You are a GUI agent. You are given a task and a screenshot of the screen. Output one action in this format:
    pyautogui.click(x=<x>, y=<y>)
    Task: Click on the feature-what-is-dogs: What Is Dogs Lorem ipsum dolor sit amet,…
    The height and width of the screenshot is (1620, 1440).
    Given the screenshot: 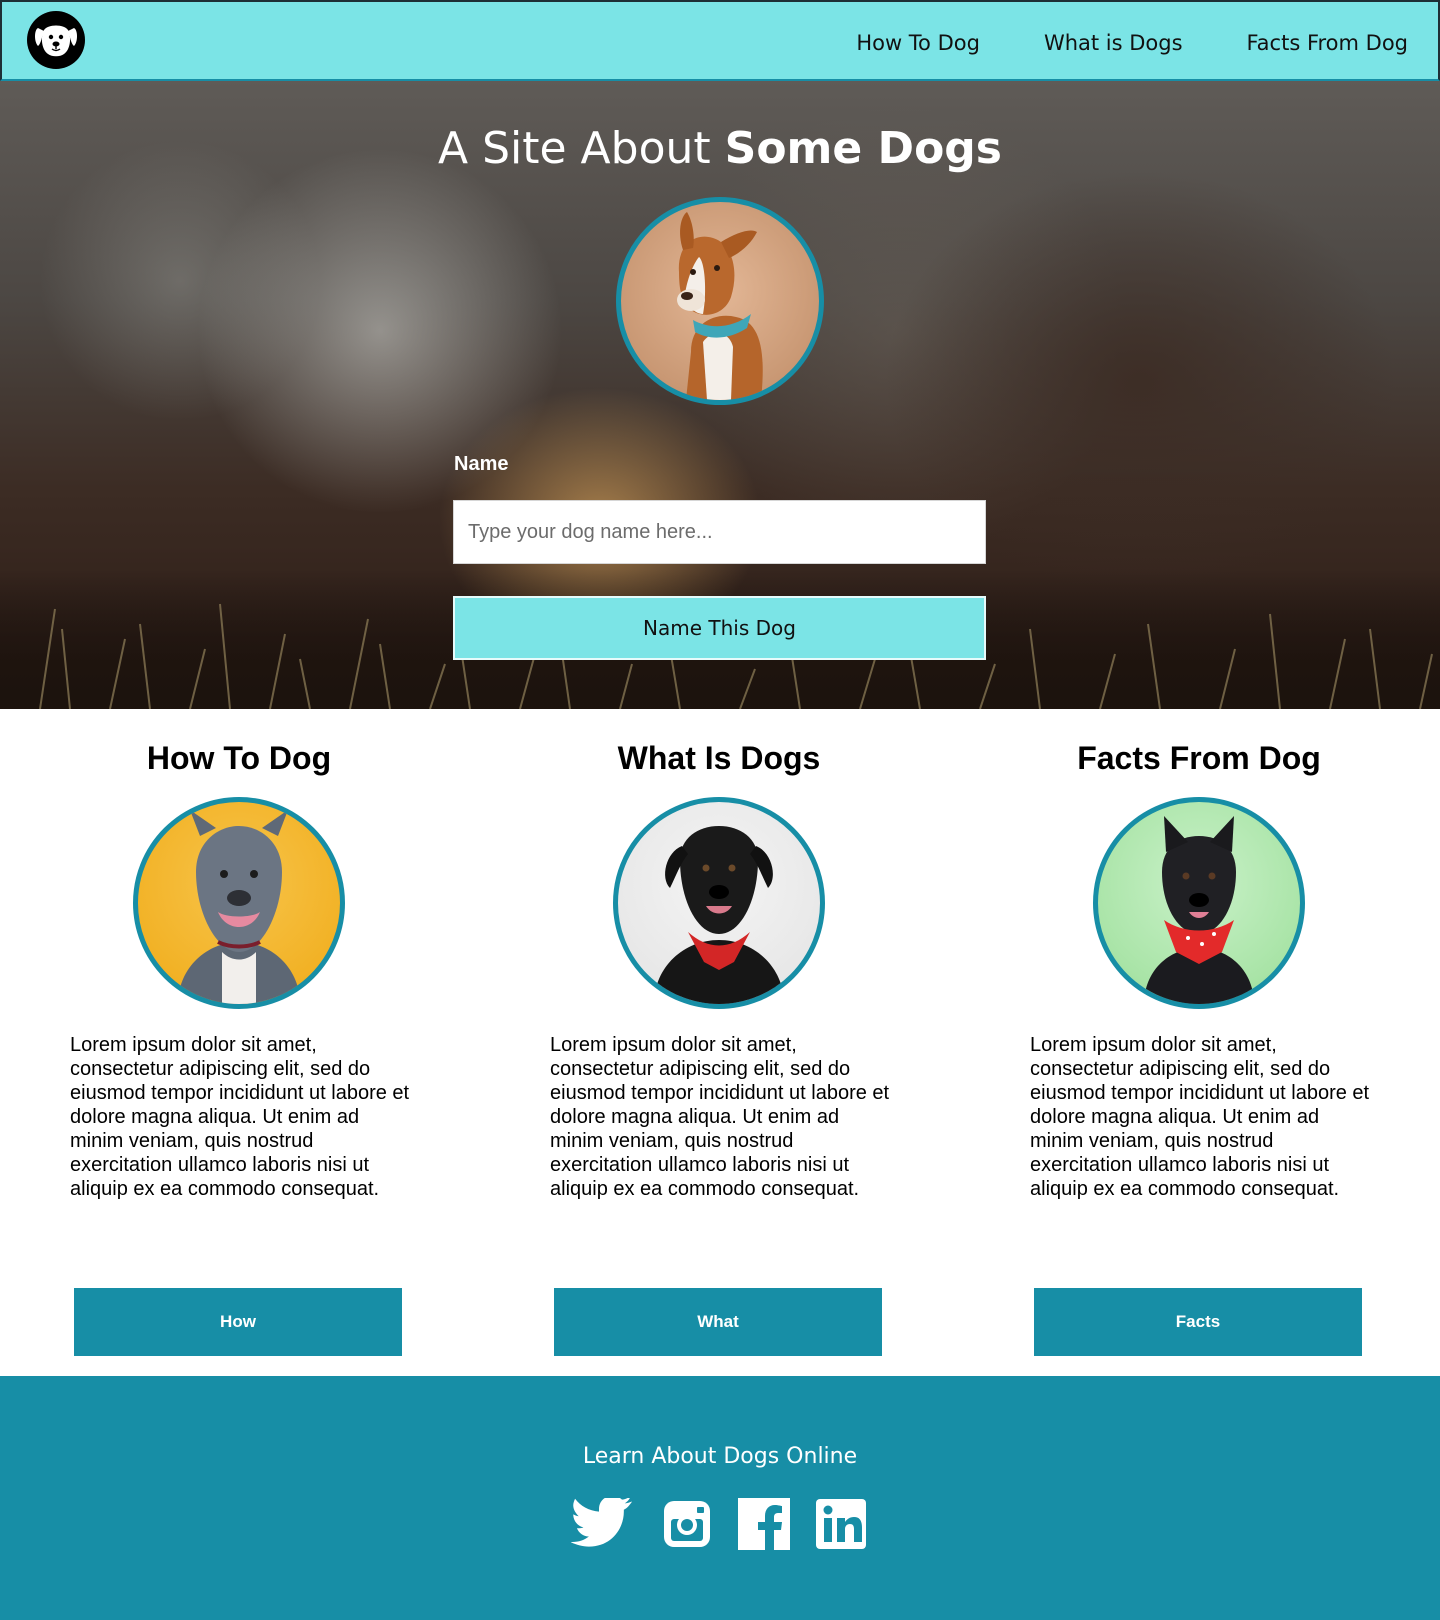 What is the action you would take?
    pyautogui.click(x=719, y=1047)
    